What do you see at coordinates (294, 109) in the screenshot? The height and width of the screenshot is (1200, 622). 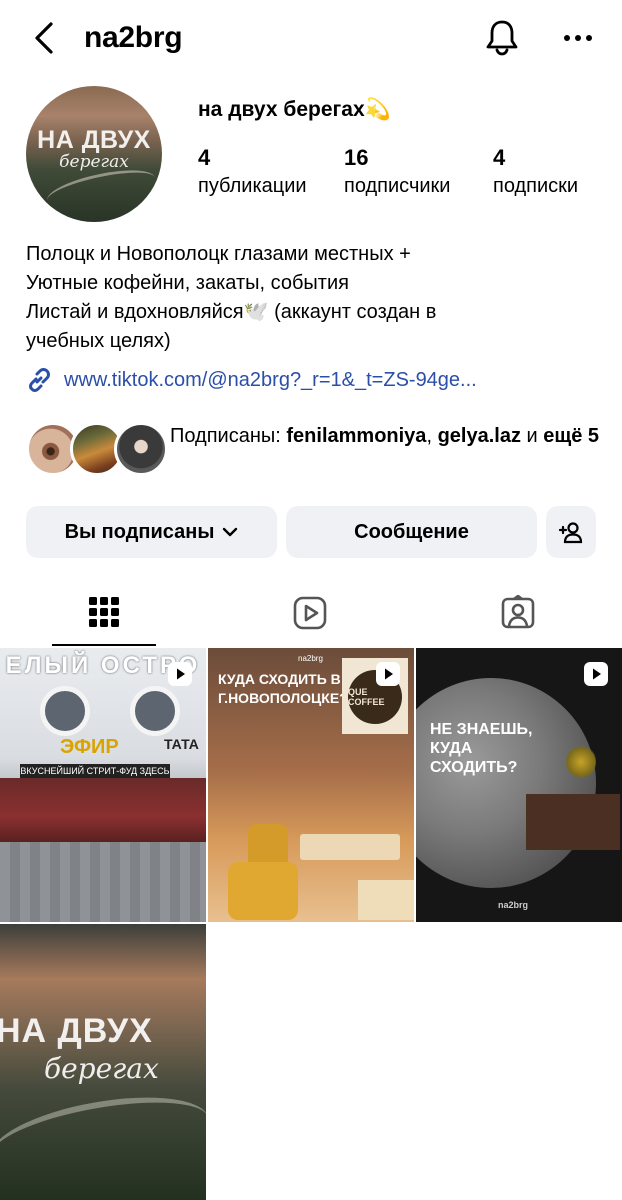 I see `profile-full-name: на двух берегах💫` at bounding box center [294, 109].